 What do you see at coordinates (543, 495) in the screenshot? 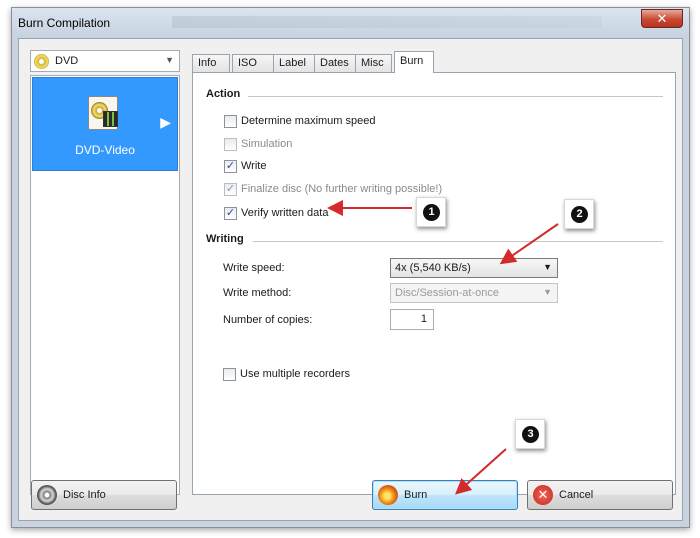
I see `cancel-x-icon: ✕` at bounding box center [543, 495].